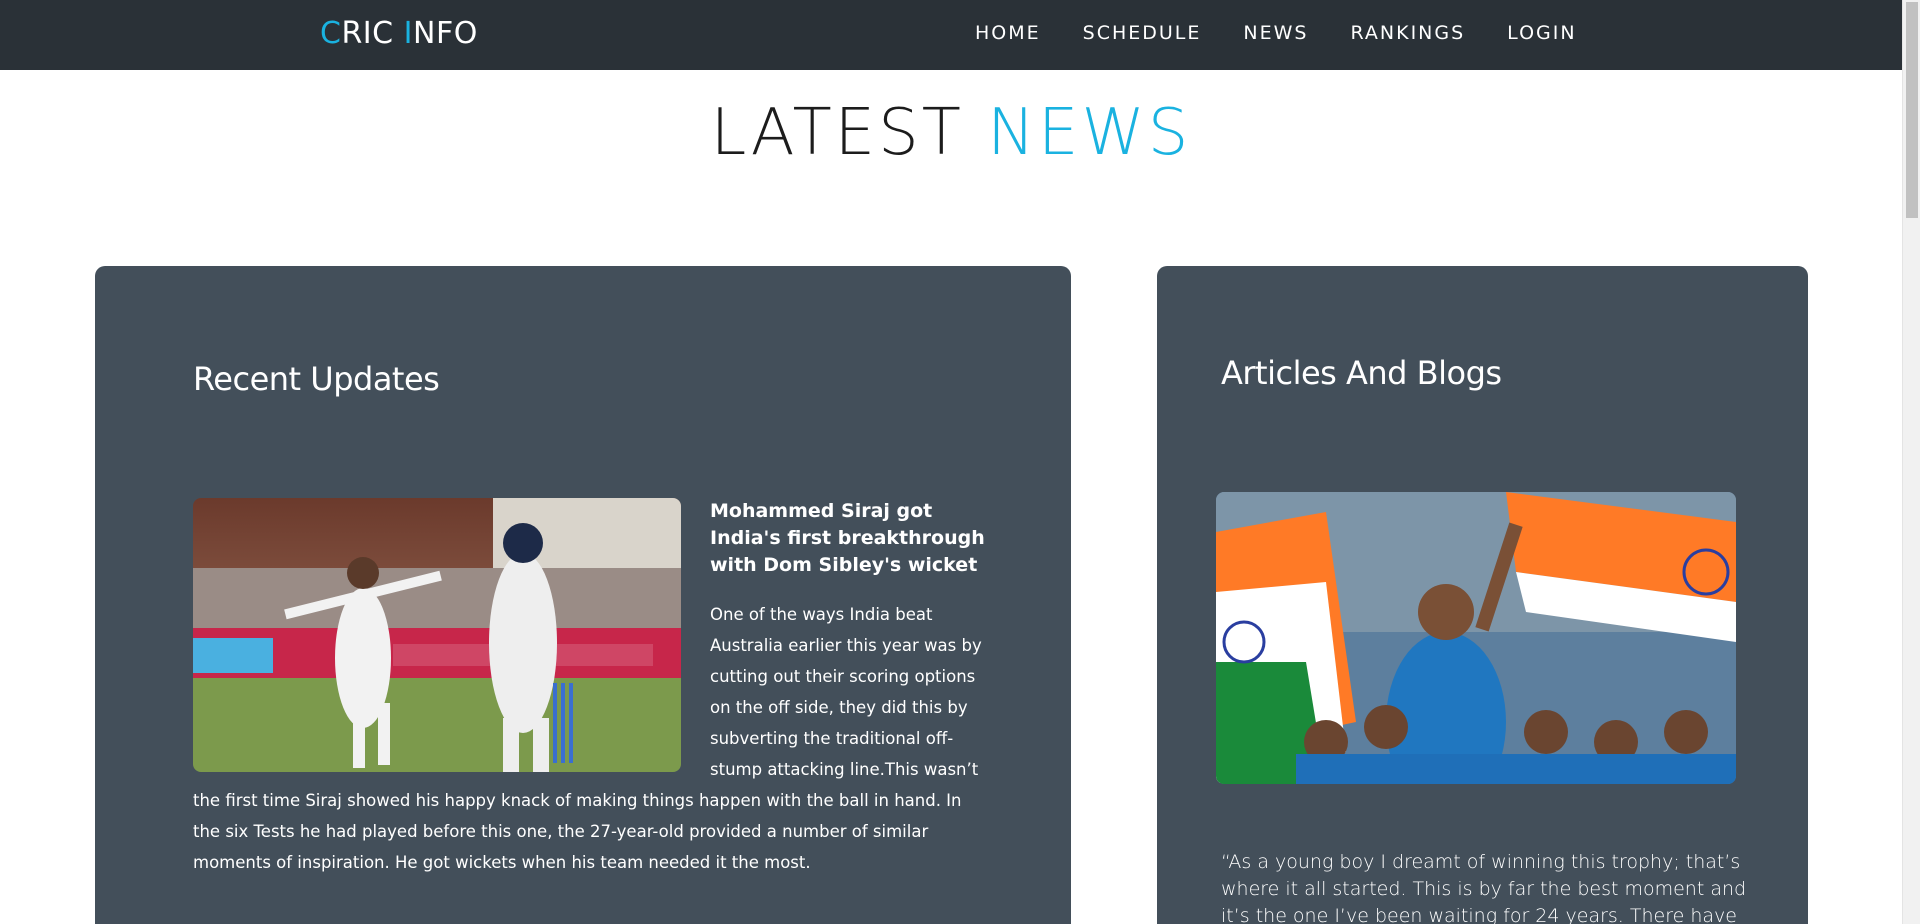 The image size is (1920, 924). I want to click on brand-letter-c: C, so click(331, 33).